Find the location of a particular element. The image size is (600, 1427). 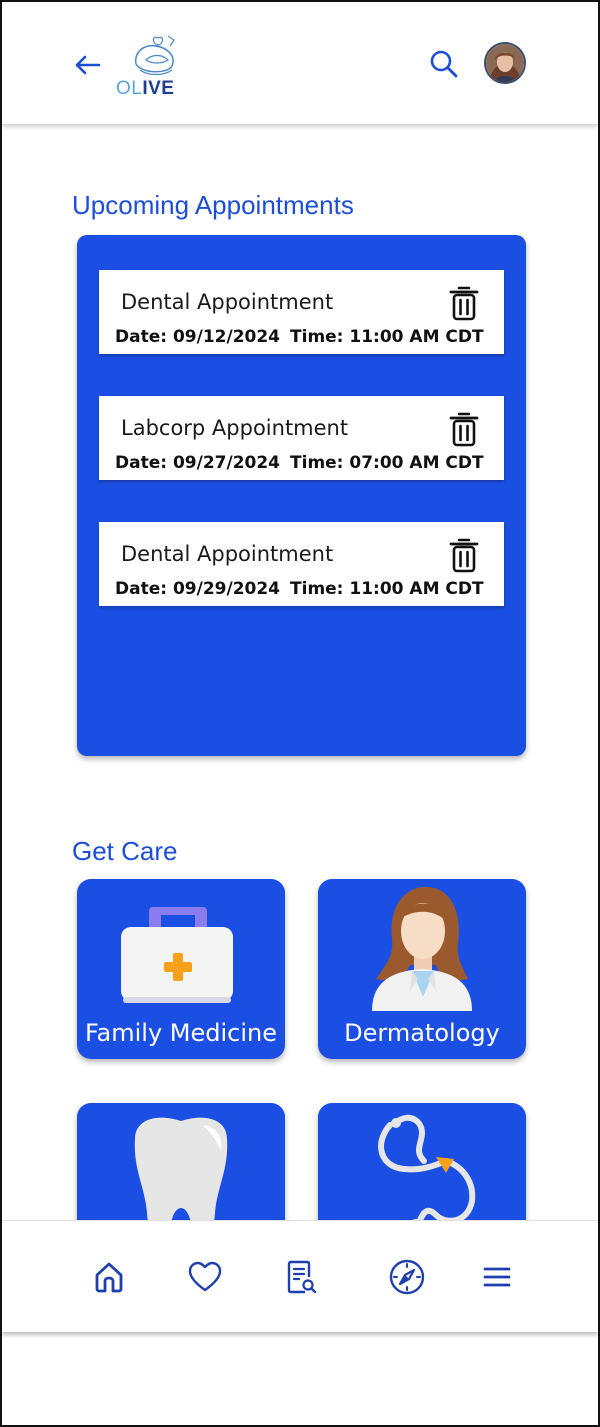

olive-logo: OLIVE is located at coordinates (149, 67).